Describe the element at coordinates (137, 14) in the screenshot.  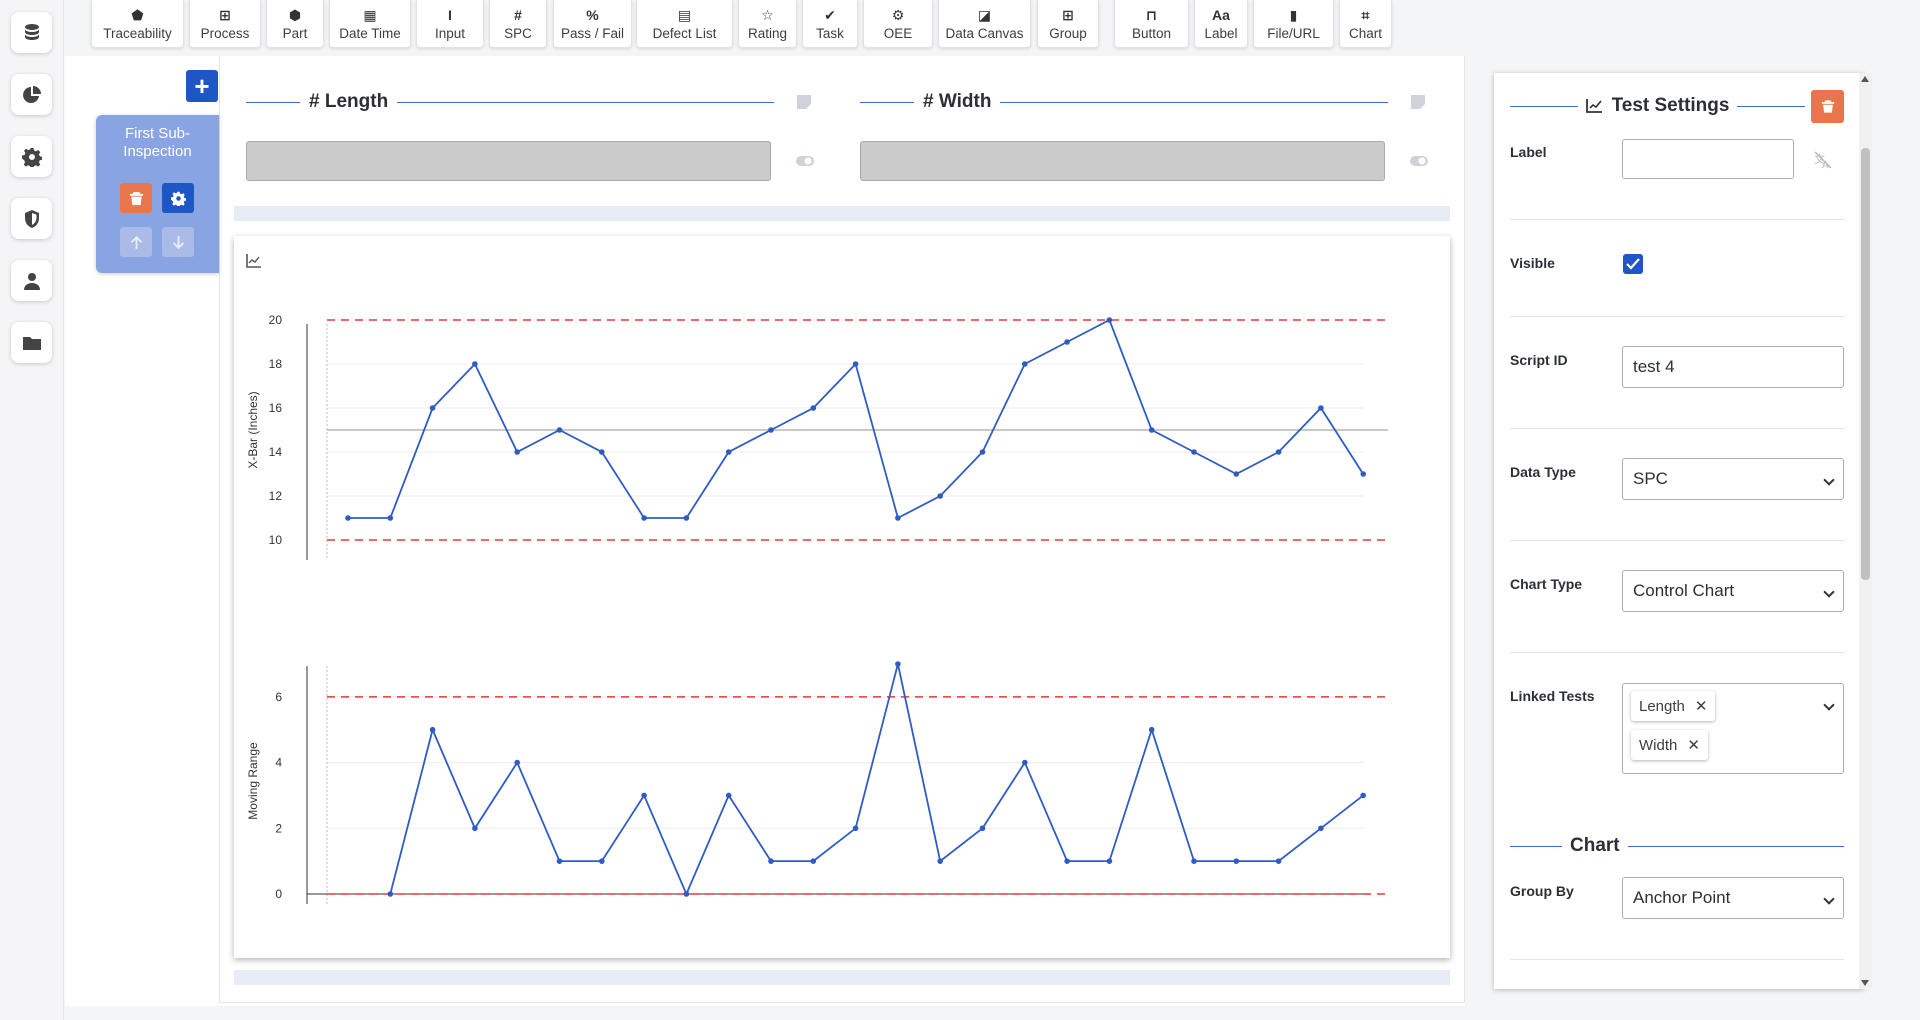
I see `tag-icon: ⬟` at that location.